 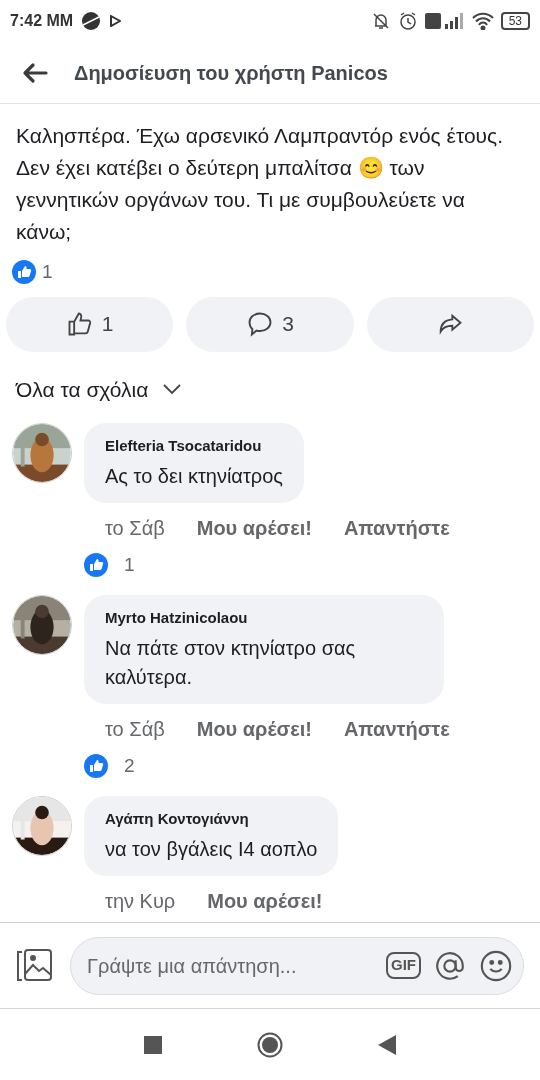 I want to click on post-text: Καλησπέρα. Έχω αρσενικό Λαμπραντόρ ενός έτους. Δεν έχει κατέβει ο δεύτερη μπαλίτσα 😊 των γεννητικών οργάνων του. Τι με συμβουλεύετε να κάνω;, so click(x=260, y=184).